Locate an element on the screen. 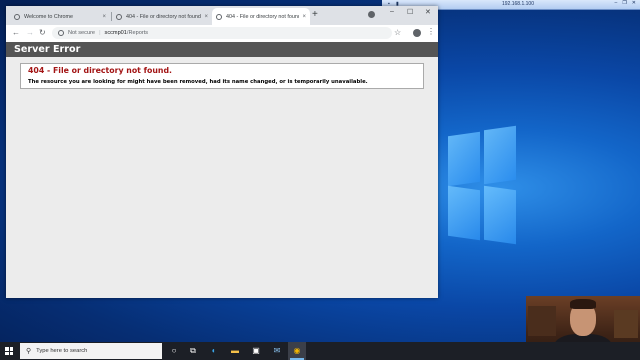  address-bar: Not secure | sccmp01 /Reports is located at coordinates (222, 33).